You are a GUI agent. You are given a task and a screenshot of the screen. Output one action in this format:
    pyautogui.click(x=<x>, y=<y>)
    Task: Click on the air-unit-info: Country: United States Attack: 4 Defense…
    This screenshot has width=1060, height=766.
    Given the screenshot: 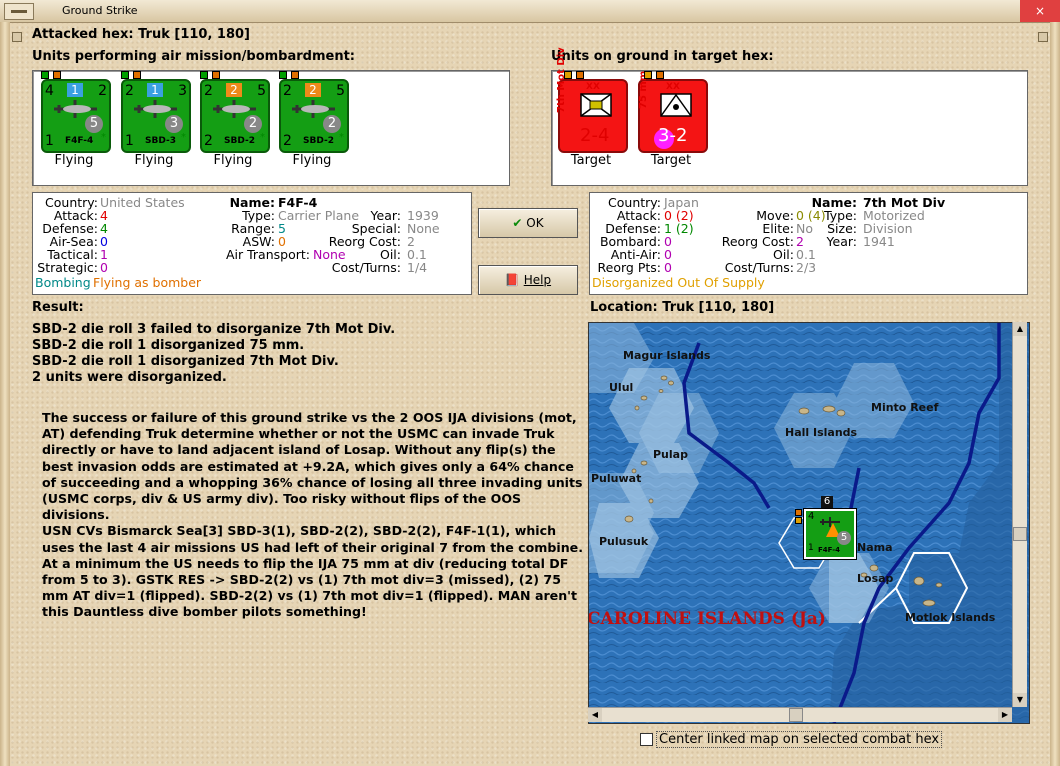 What is the action you would take?
    pyautogui.click(x=252, y=243)
    